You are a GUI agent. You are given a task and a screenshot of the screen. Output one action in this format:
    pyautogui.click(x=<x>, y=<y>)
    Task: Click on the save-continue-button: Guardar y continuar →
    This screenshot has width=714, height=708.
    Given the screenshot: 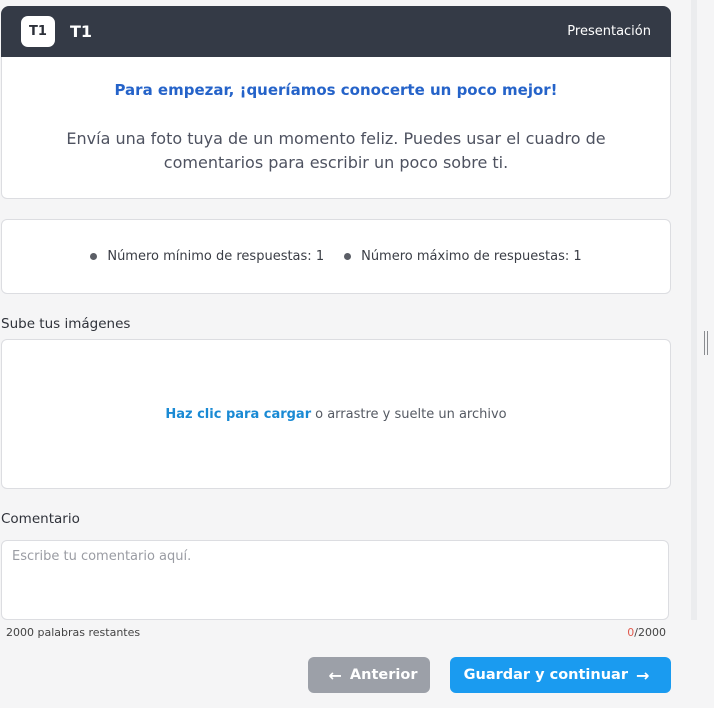 What is the action you would take?
    pyautogui.click(x=560, y=675)
    